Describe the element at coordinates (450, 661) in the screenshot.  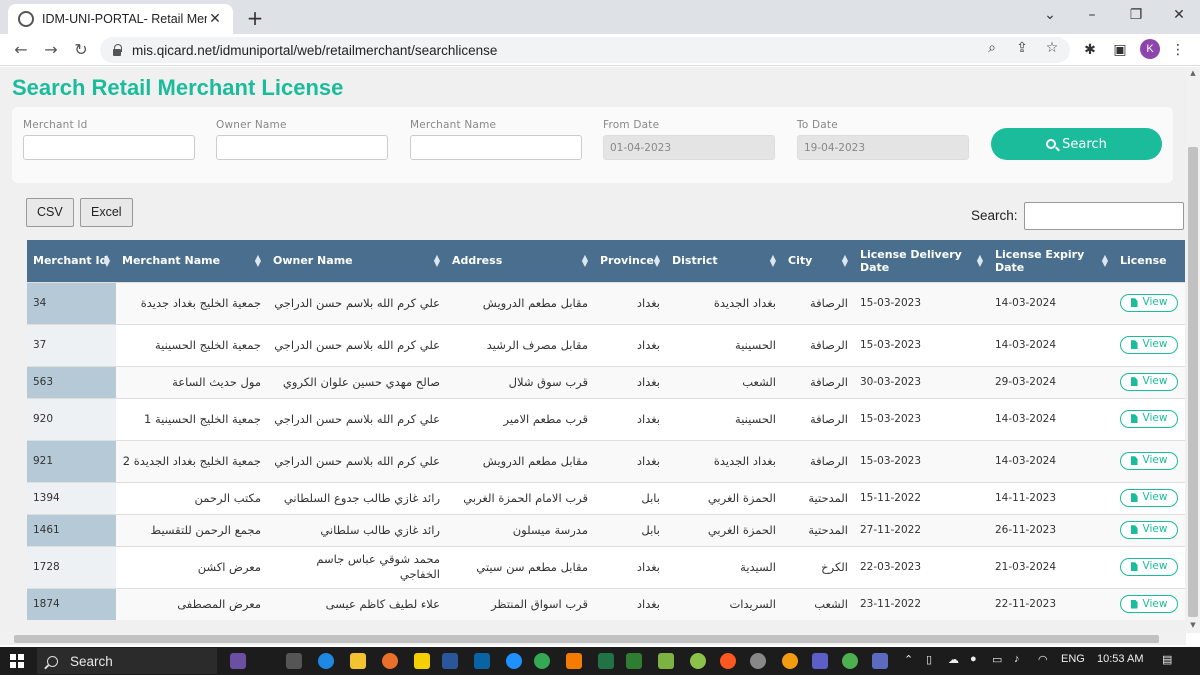
I see `word-icon` at that location.